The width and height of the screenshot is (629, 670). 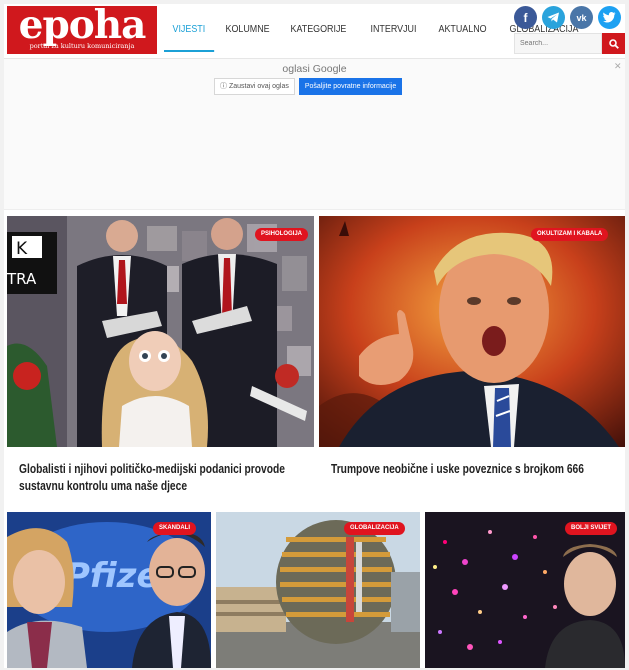 I want to click on ad-stop-button: ⓘ Zaustavi ovaj oglas, so click(x=254, y=86).